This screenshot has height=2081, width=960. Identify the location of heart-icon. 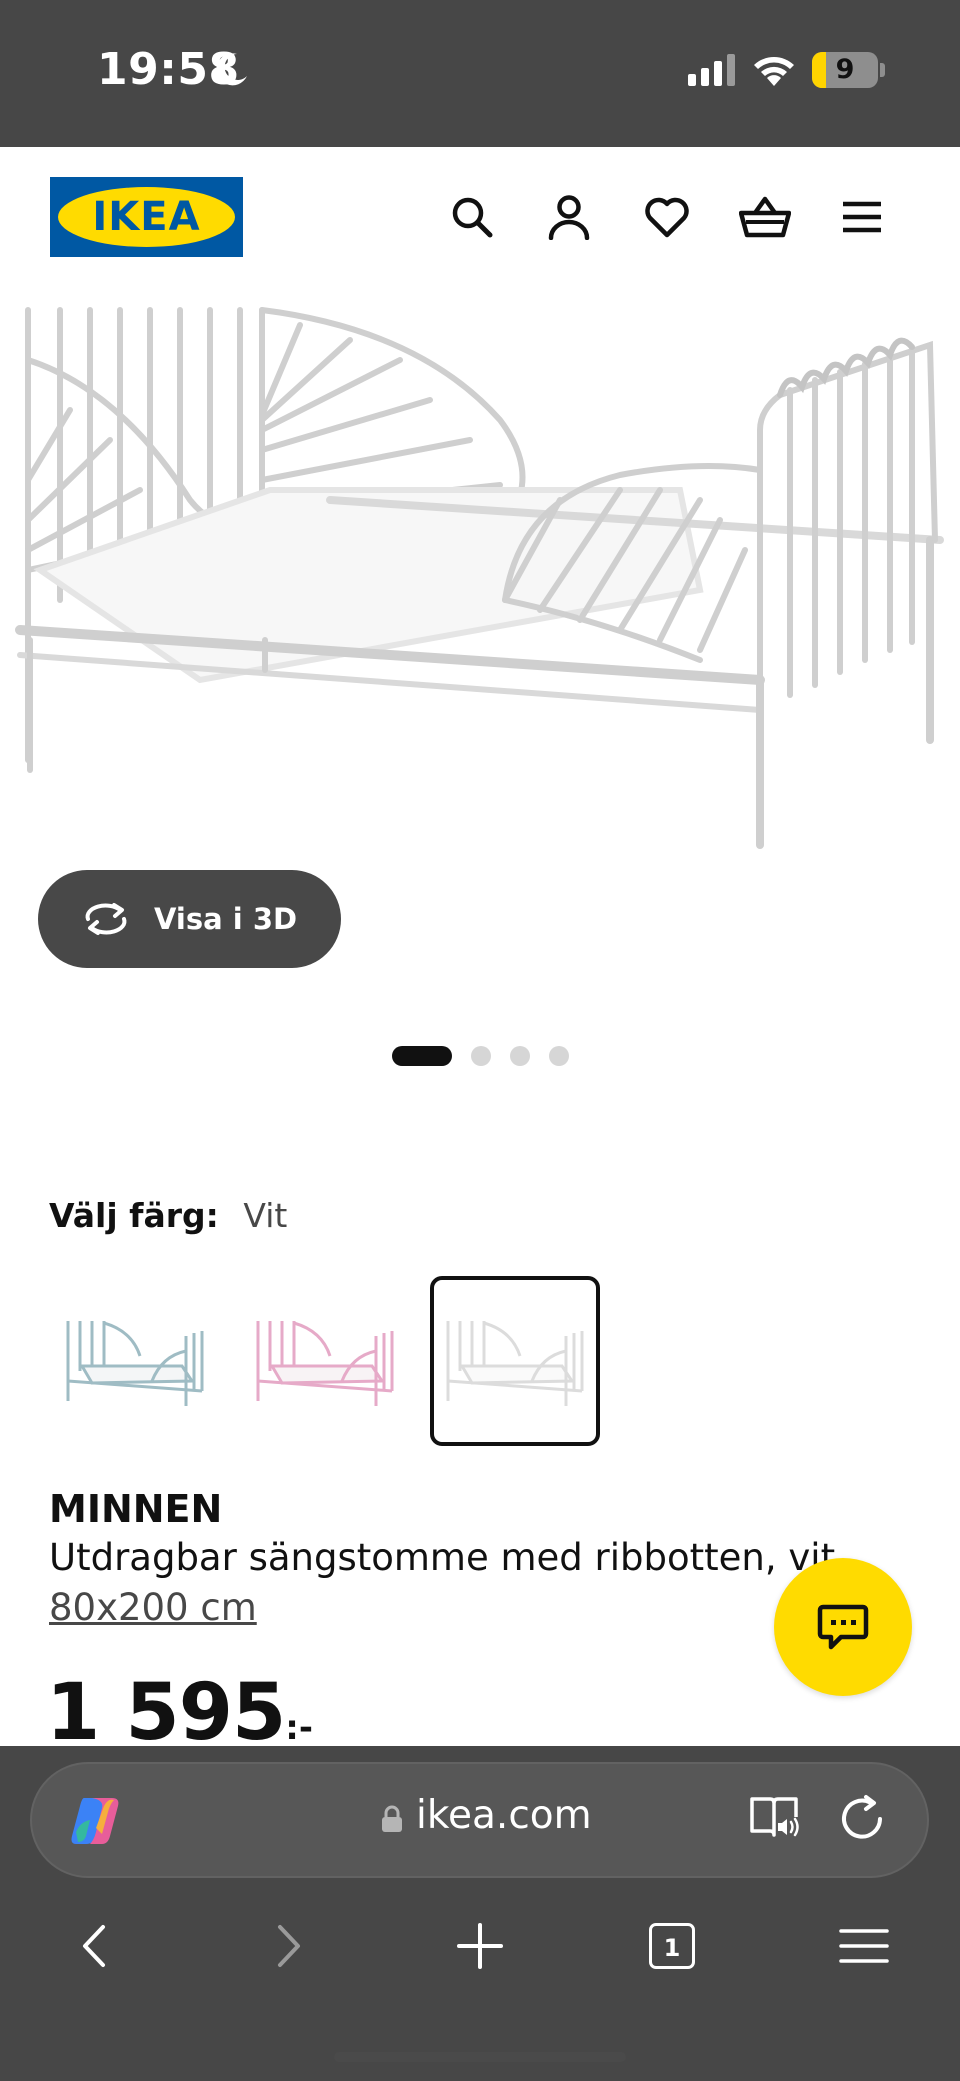
(667, 217).